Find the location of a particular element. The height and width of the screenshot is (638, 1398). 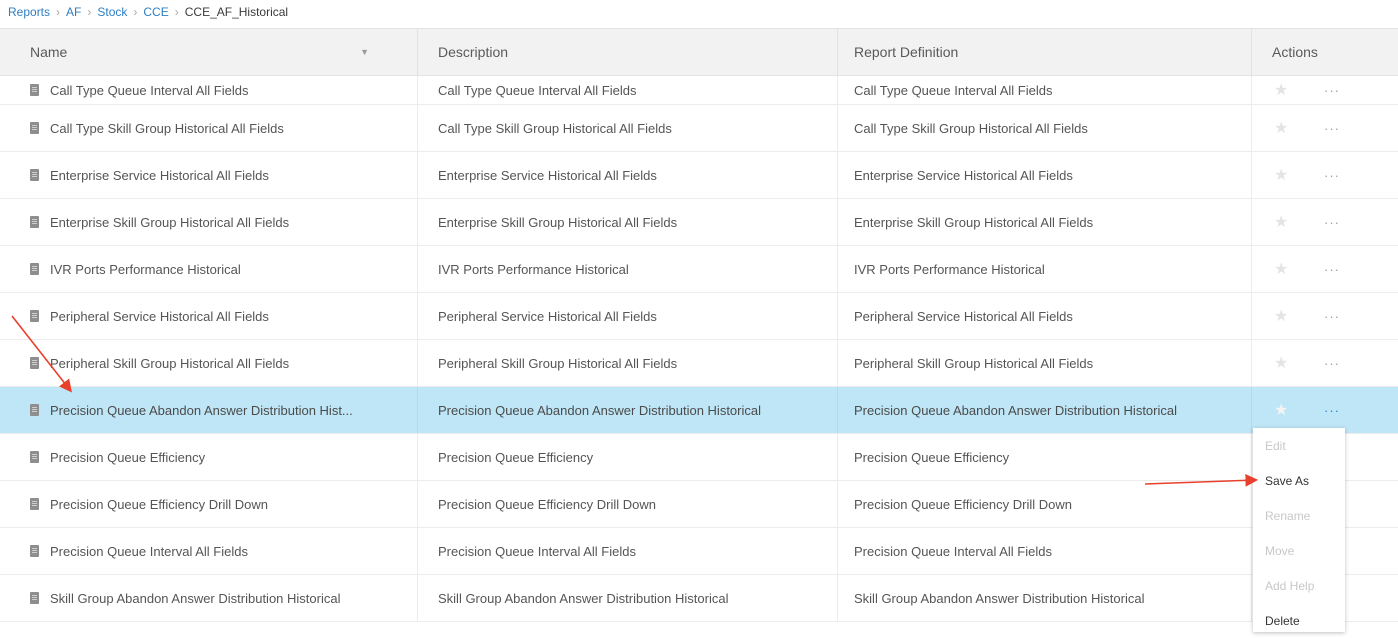

cell-definition: Enterprise Service Historical All Fields is located at coordinates (1045, 175).